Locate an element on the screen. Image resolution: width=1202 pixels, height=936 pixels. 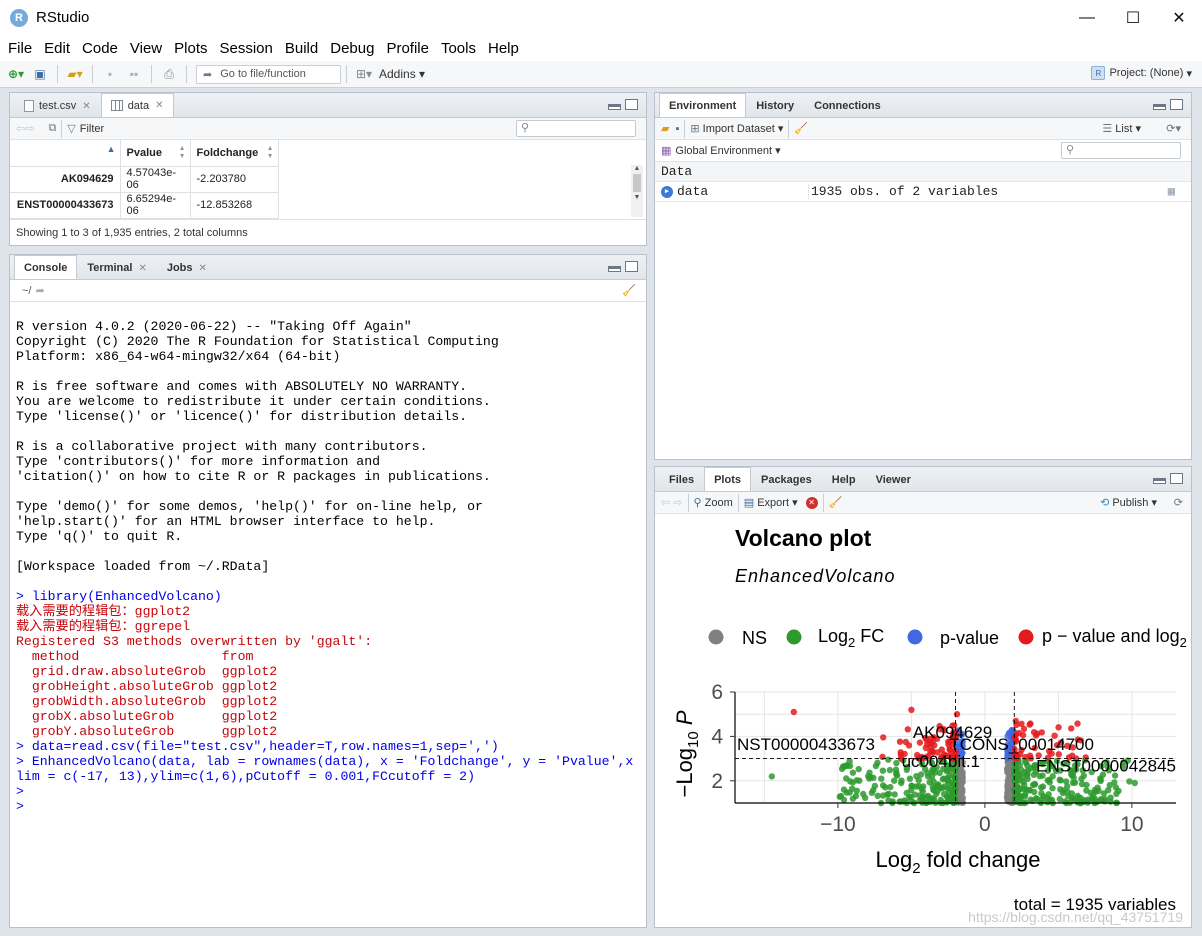
open-file-icon: ▰▾ is located at coordinates (75, 74).